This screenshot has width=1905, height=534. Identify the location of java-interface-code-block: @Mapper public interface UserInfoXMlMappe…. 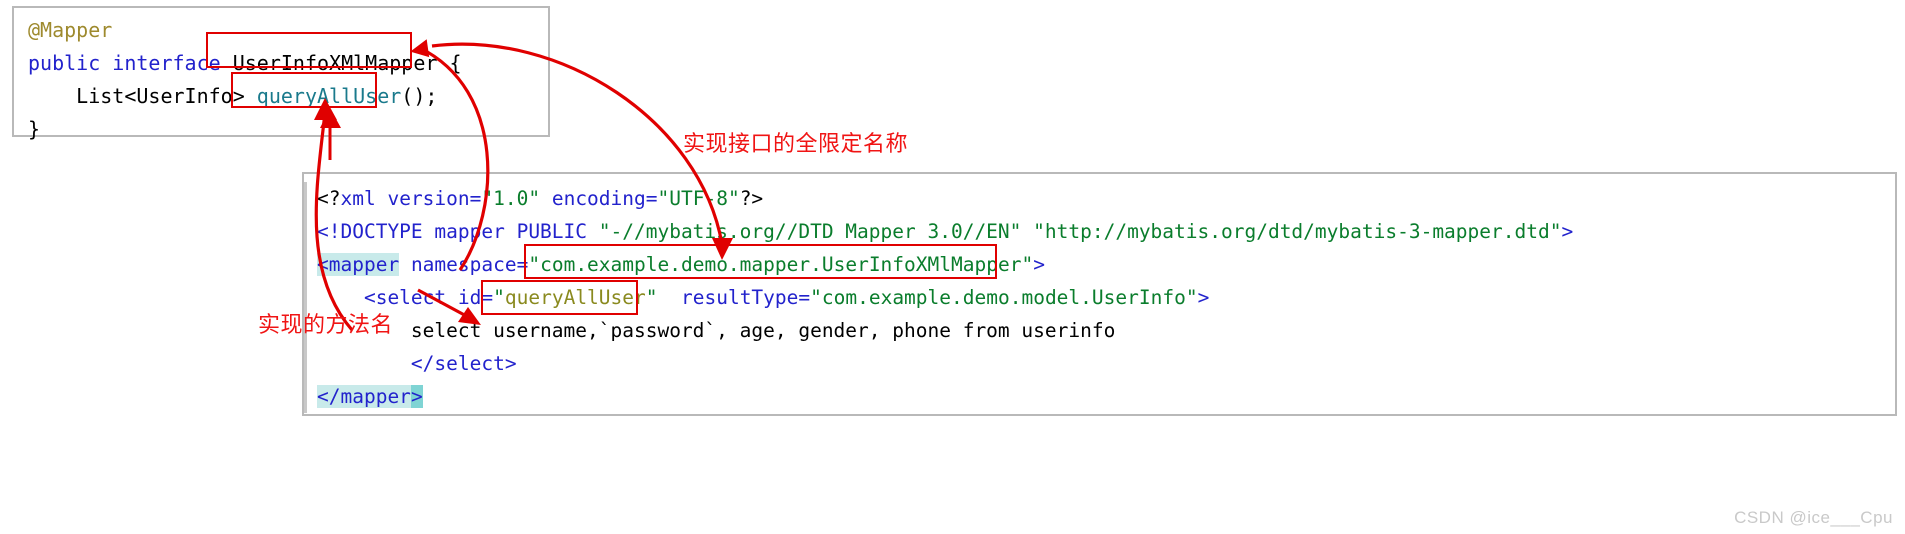
(281, 73).